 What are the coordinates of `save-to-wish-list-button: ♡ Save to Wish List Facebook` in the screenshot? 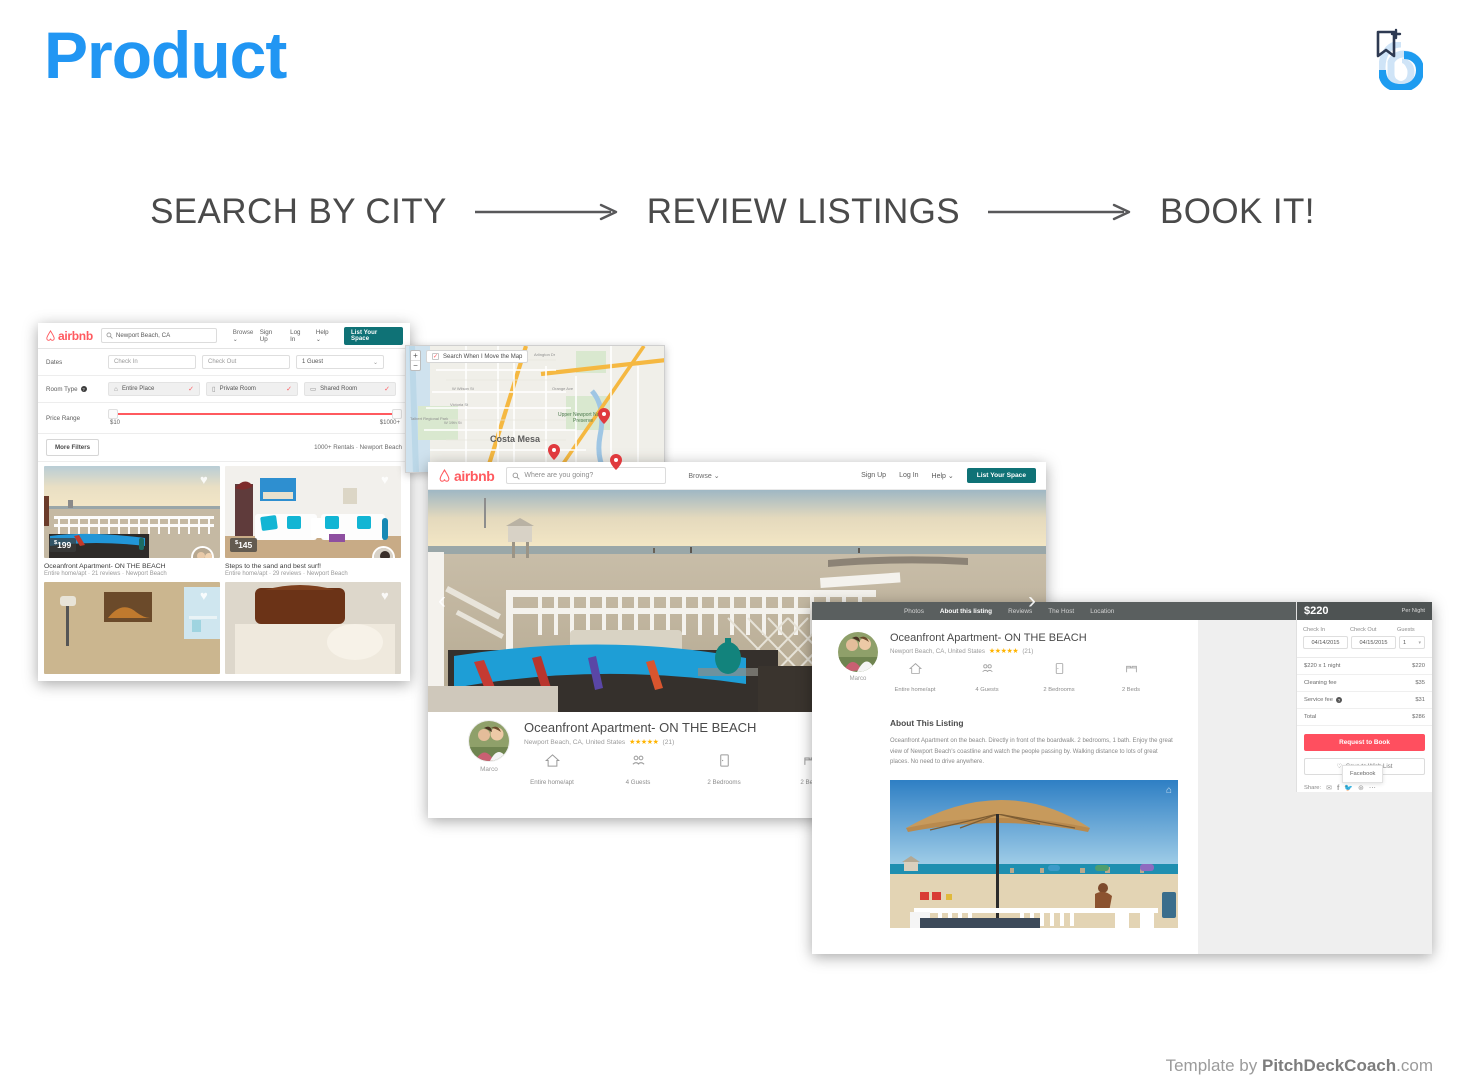 It's located at (1364, 770).